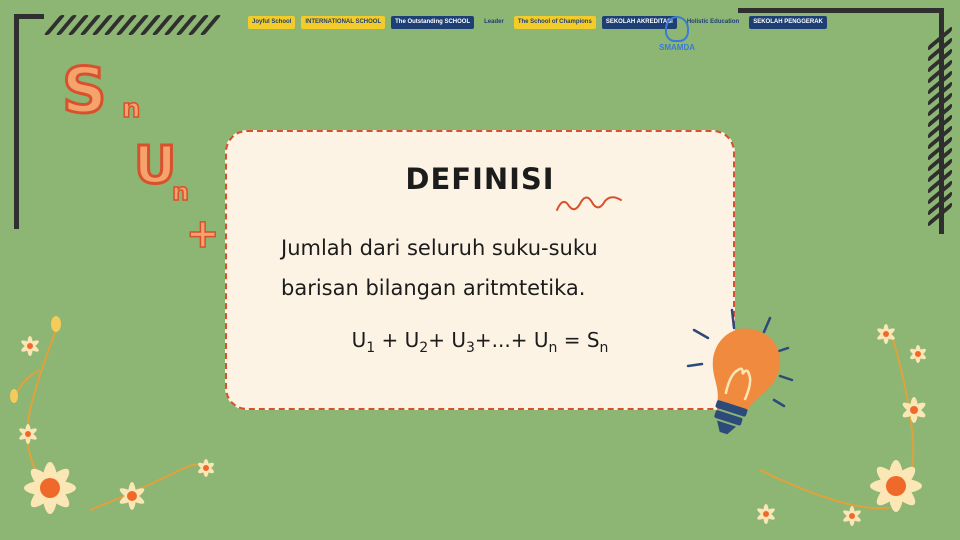 The width and height of the screenshot is (960, 540). What do you see at coordinates (343, 22) in the screenshot?
I see `logo: INTERNATIONAL SCHOOL` at bounding box center [343, 22].